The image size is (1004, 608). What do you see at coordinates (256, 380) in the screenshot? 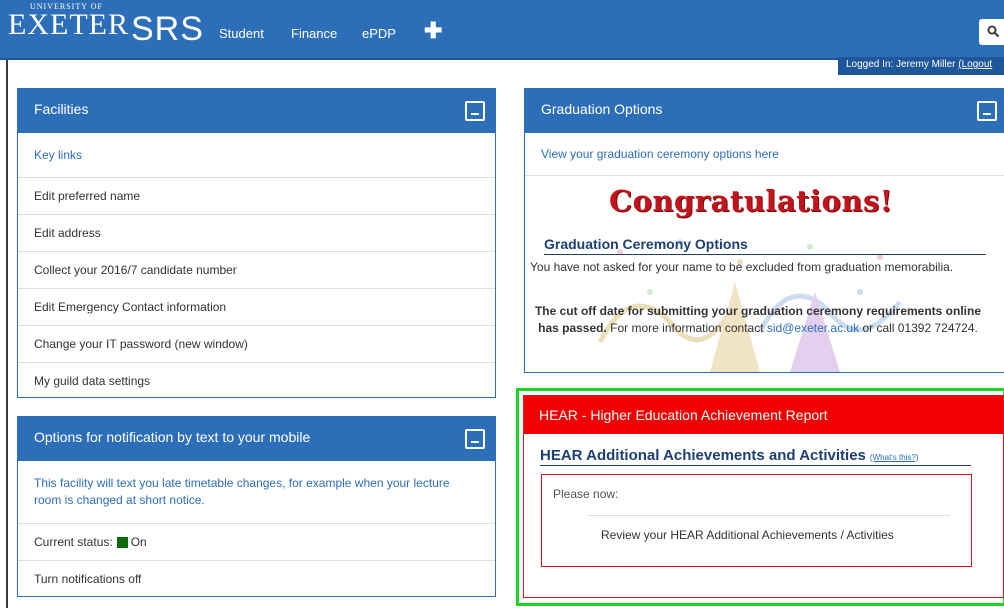
I see `facilities-item-guild-data: My guild data settings` at bounding box center [256, 380].